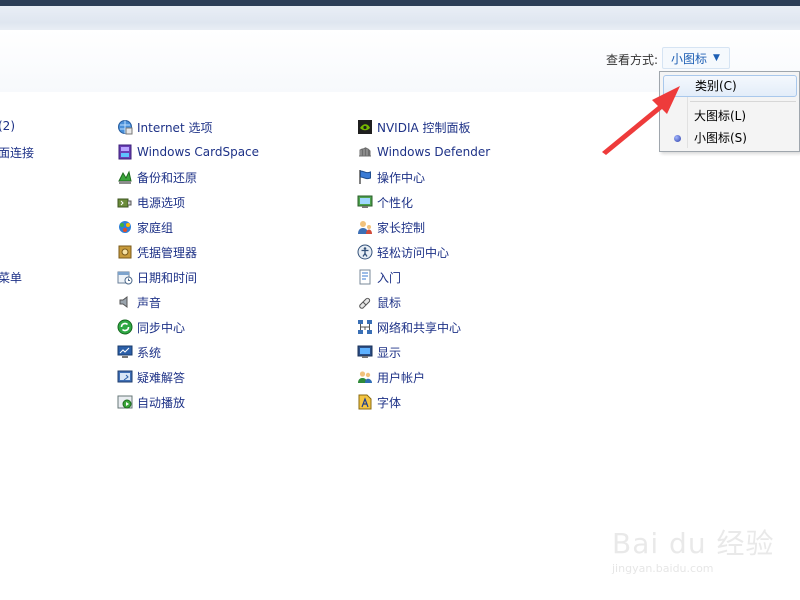  I want to click on partial-item-1: (2), so click(7, 126).